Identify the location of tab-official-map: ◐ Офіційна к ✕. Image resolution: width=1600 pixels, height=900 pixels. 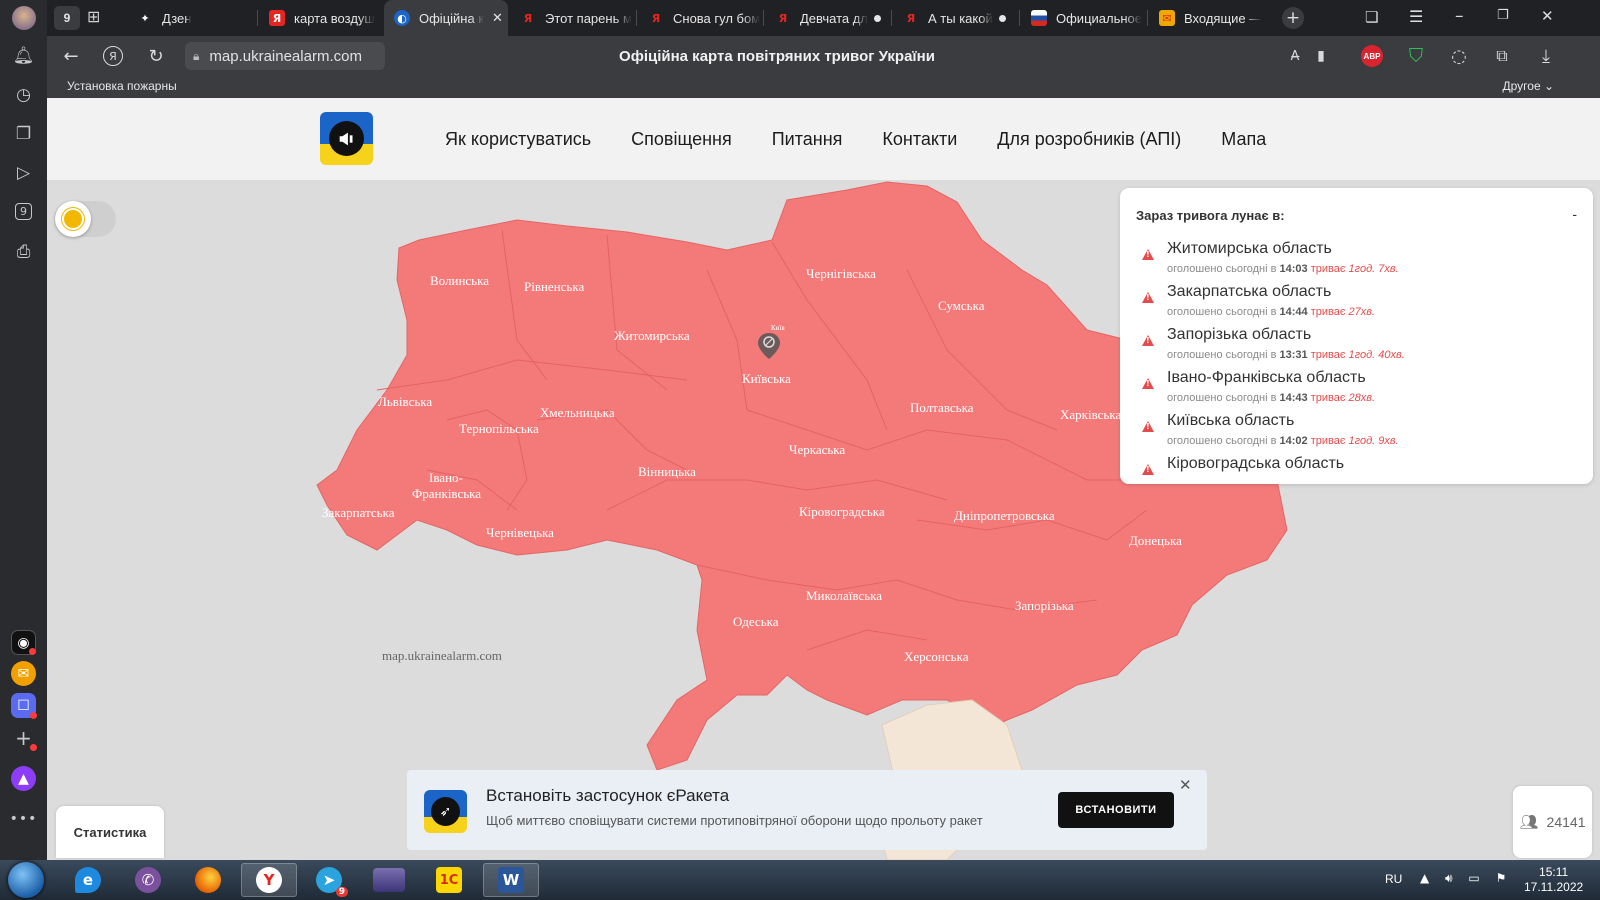
(446, 18).